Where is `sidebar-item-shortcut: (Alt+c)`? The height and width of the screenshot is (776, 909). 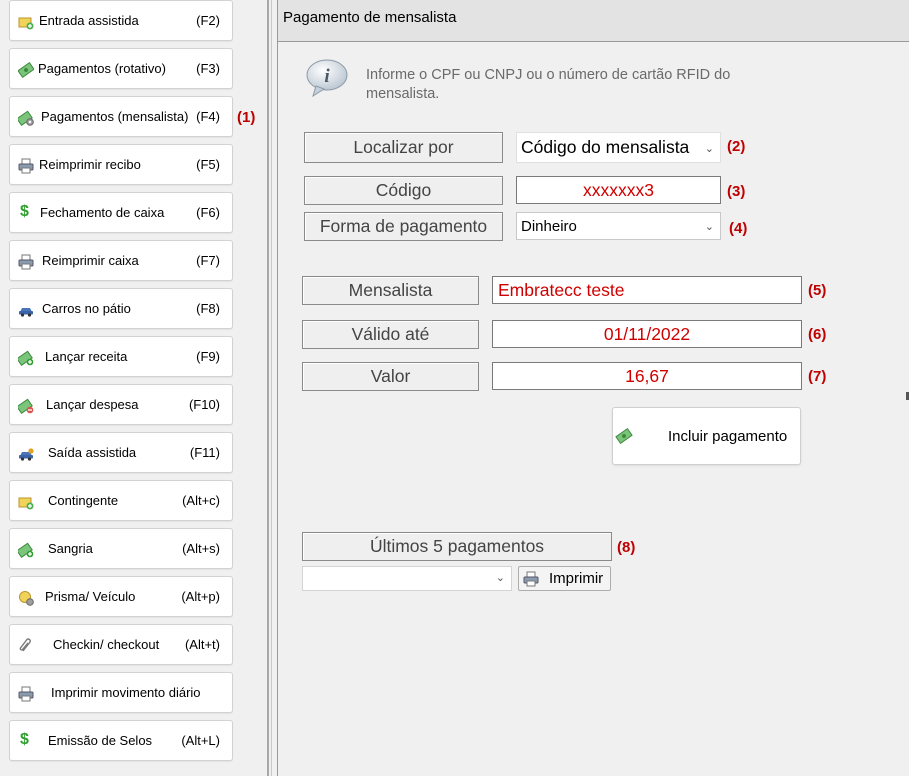 sidebar-item-shortcut: (Alt+c) is located at coordinates (201, 500).